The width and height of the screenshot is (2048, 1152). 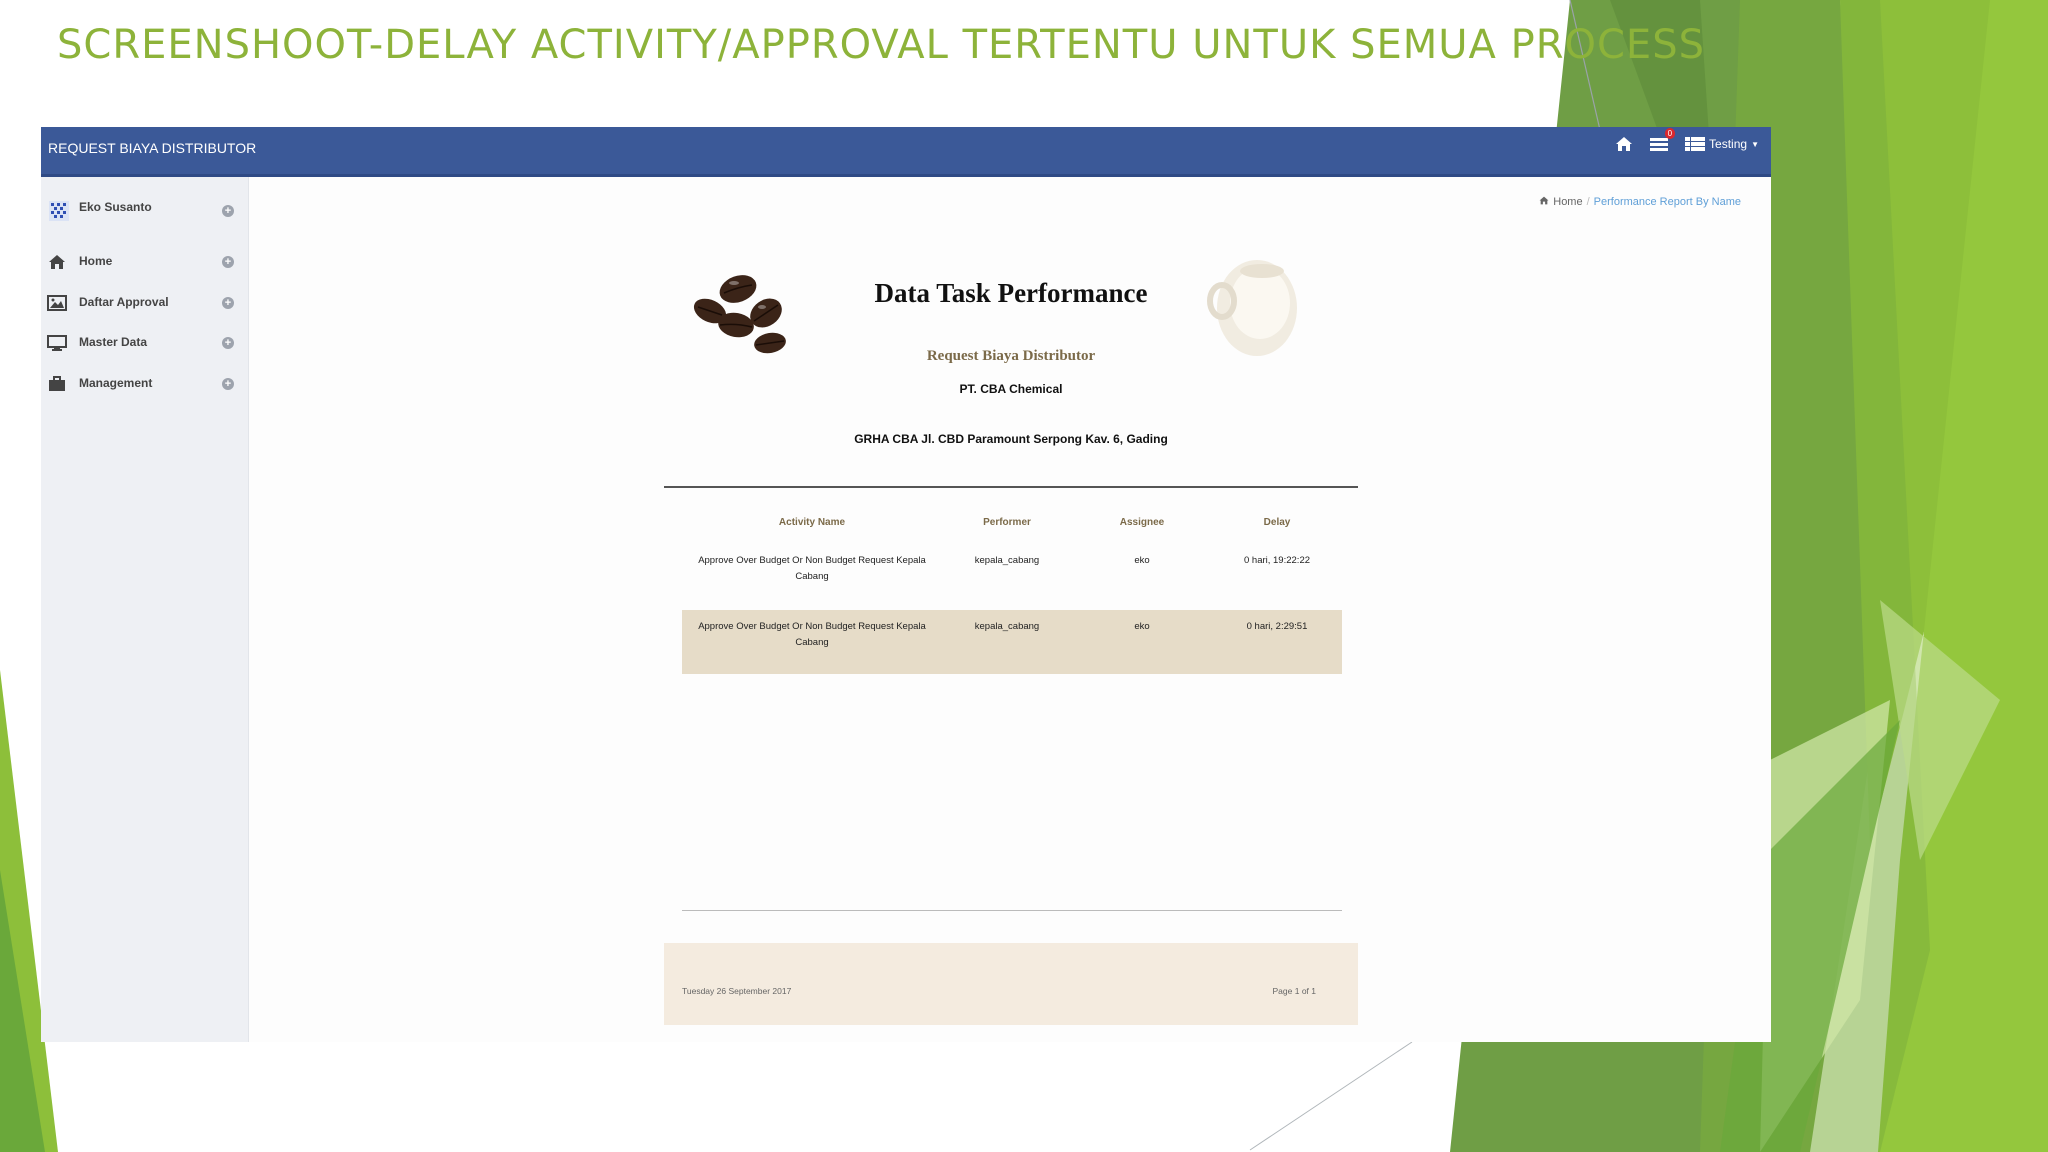 What do you see at coordinates (1012, 910) in the screenshot?
I see `table-bottom-line` at bounding box center [1012, 910].